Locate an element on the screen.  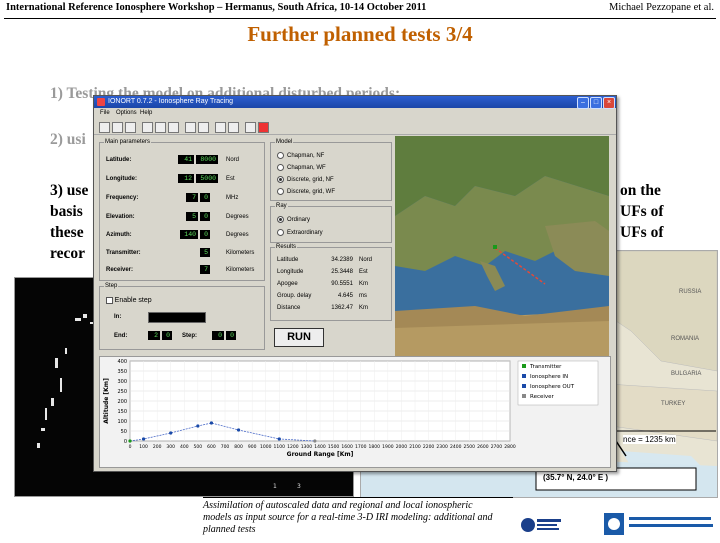
x-axis-label: Ground Range [Km] is located at coordinates (320, 454).